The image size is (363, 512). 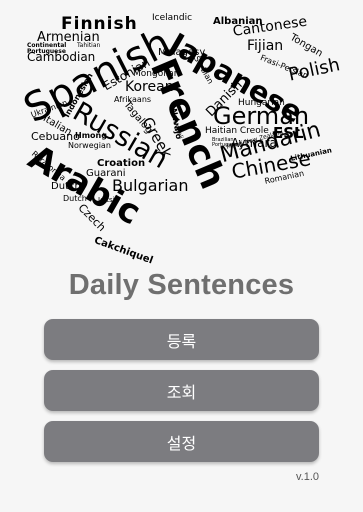 What do you see at coordinates (150, 185) in the screenshot?
I see `word-cloud-term: Bulgarian` at bounding box center [150, 185].